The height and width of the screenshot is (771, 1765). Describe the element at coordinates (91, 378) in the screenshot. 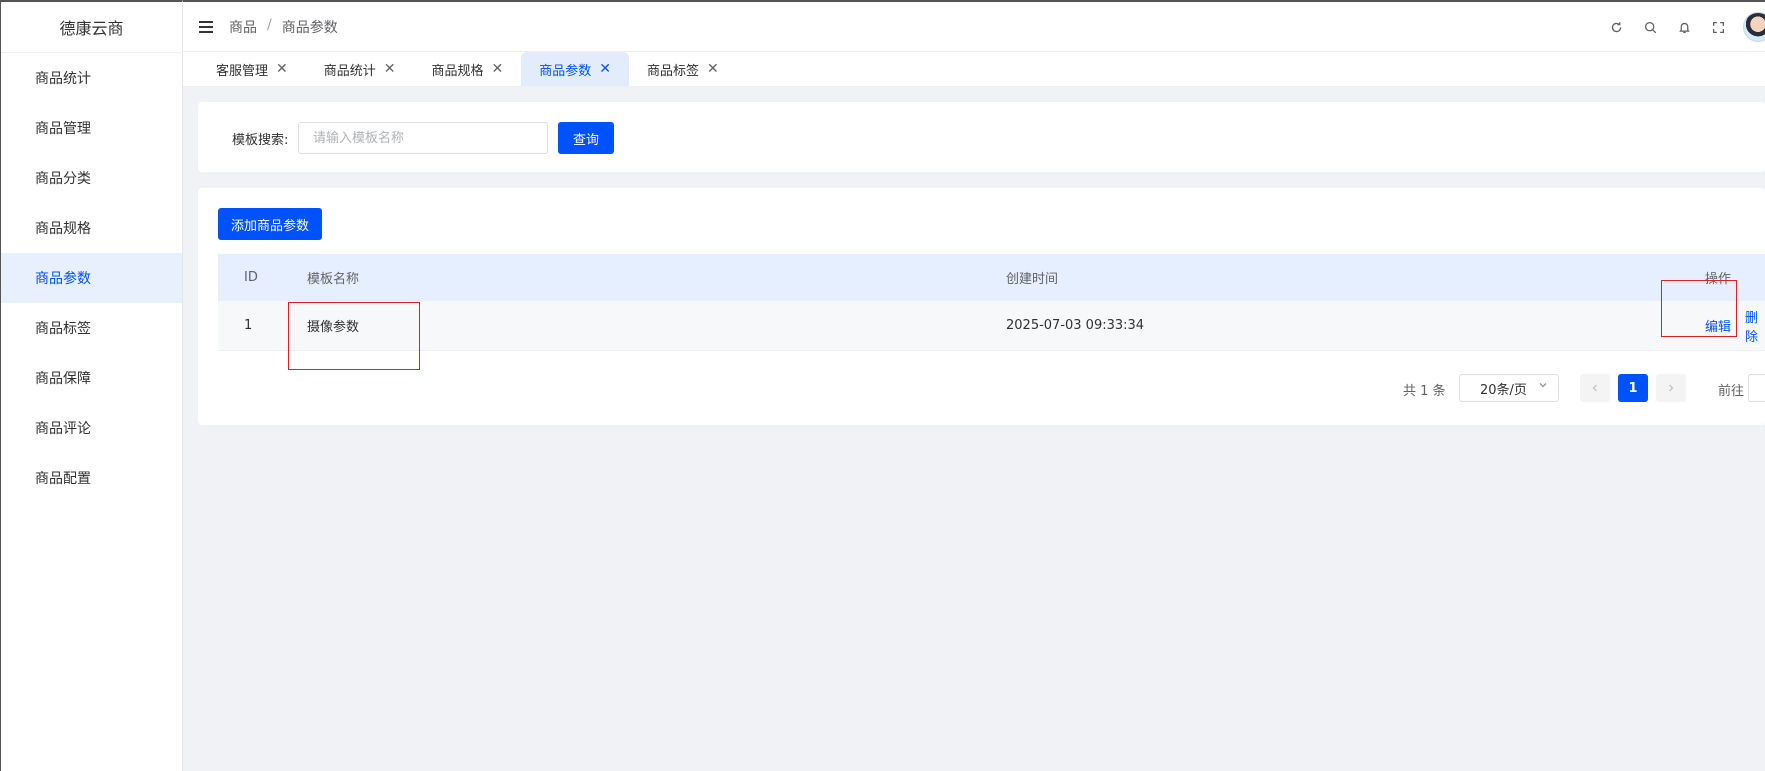

I see `sidebar-item-goods-guarantee: 商品保障` at that location.